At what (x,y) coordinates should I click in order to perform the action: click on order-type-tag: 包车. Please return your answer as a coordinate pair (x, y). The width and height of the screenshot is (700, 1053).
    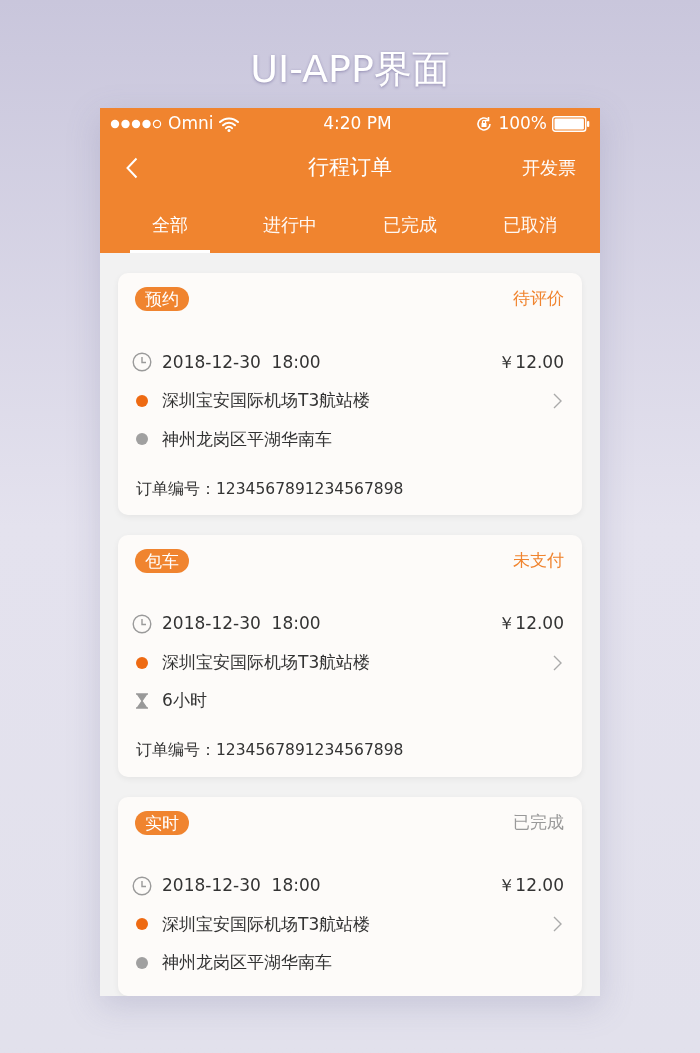
    Looking at the image, I should click on (162, 560).